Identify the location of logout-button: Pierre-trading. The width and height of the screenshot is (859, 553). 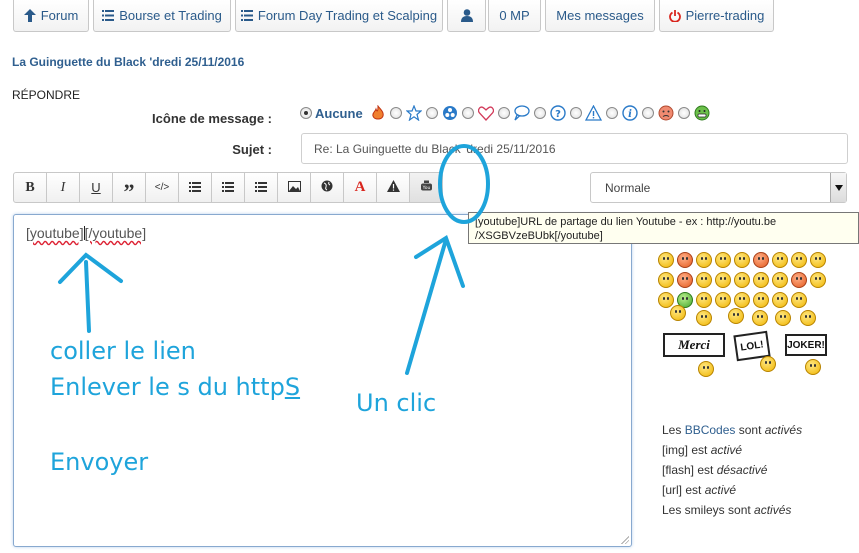
(716, 16).